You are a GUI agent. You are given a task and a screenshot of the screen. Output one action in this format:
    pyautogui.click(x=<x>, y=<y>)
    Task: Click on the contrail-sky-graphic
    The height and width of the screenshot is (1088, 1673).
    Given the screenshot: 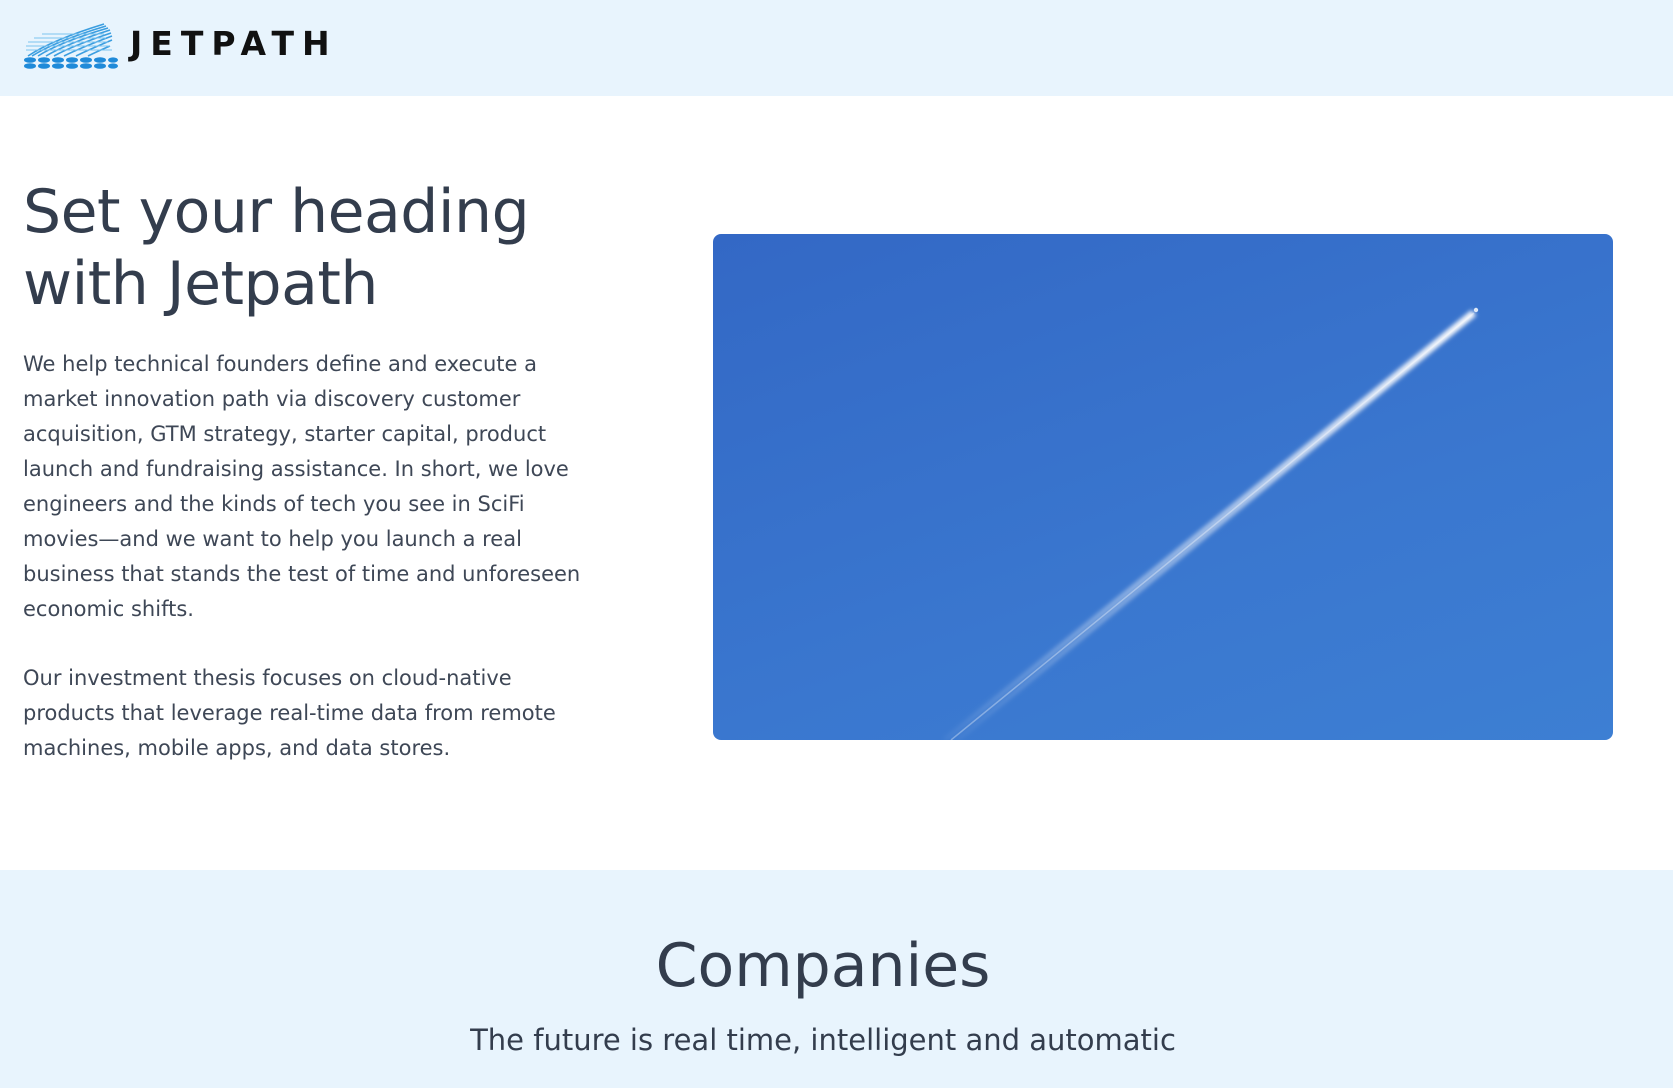 What is the action you would take?
    pyautogui.click(x=1211, y=523)
    